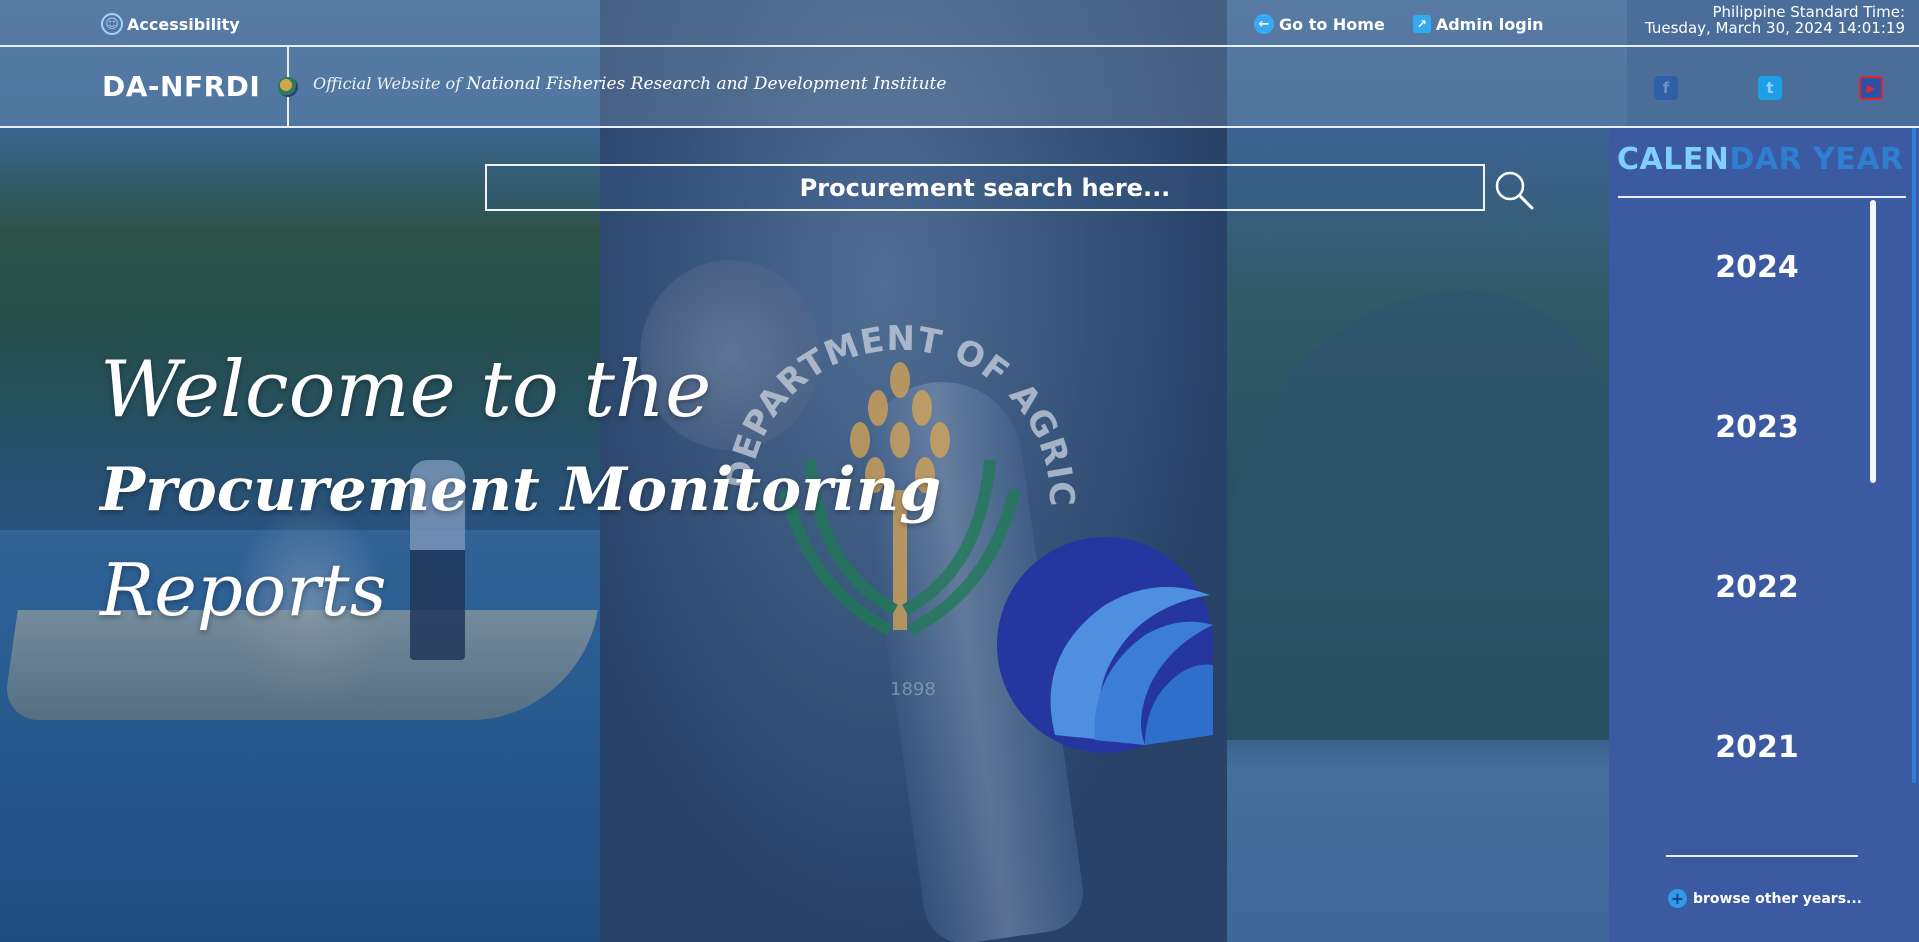 The width and height of the screenshot is (1919, 942). I want to click on admin-login-link: ↗ Admin login, so click(1478, 24).